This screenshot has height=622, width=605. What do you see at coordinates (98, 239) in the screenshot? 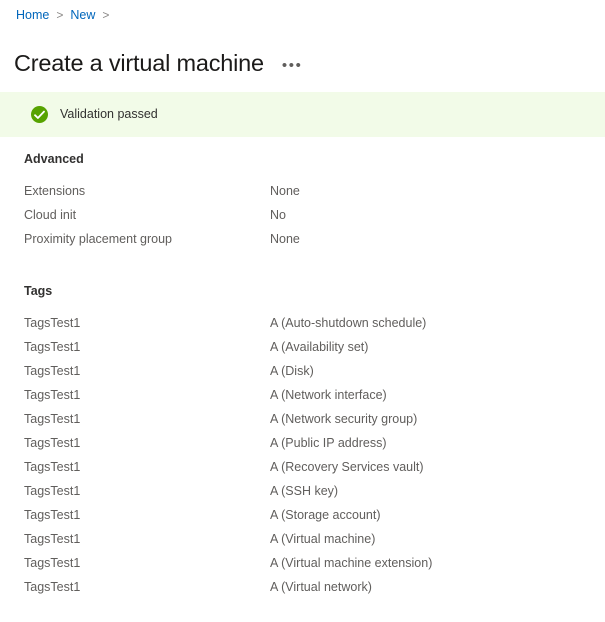
I see `summary-row-label: Proximity placement group` at bounding box center [98, 239].